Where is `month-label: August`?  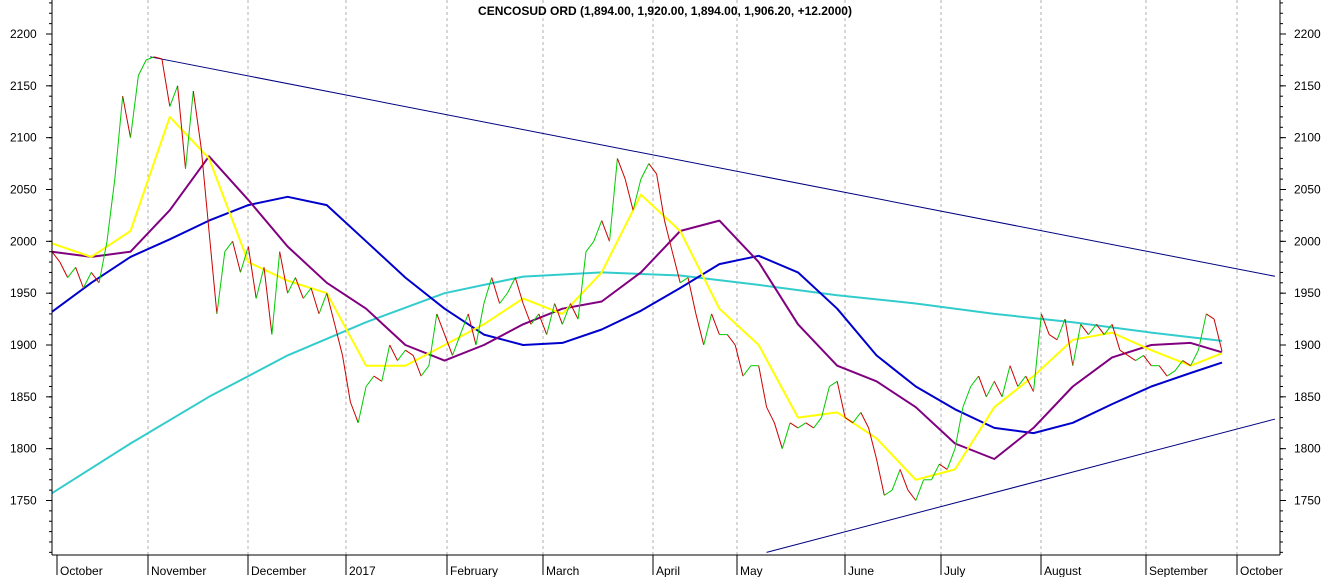
month-label: August is located at coordinates (1063, 570).